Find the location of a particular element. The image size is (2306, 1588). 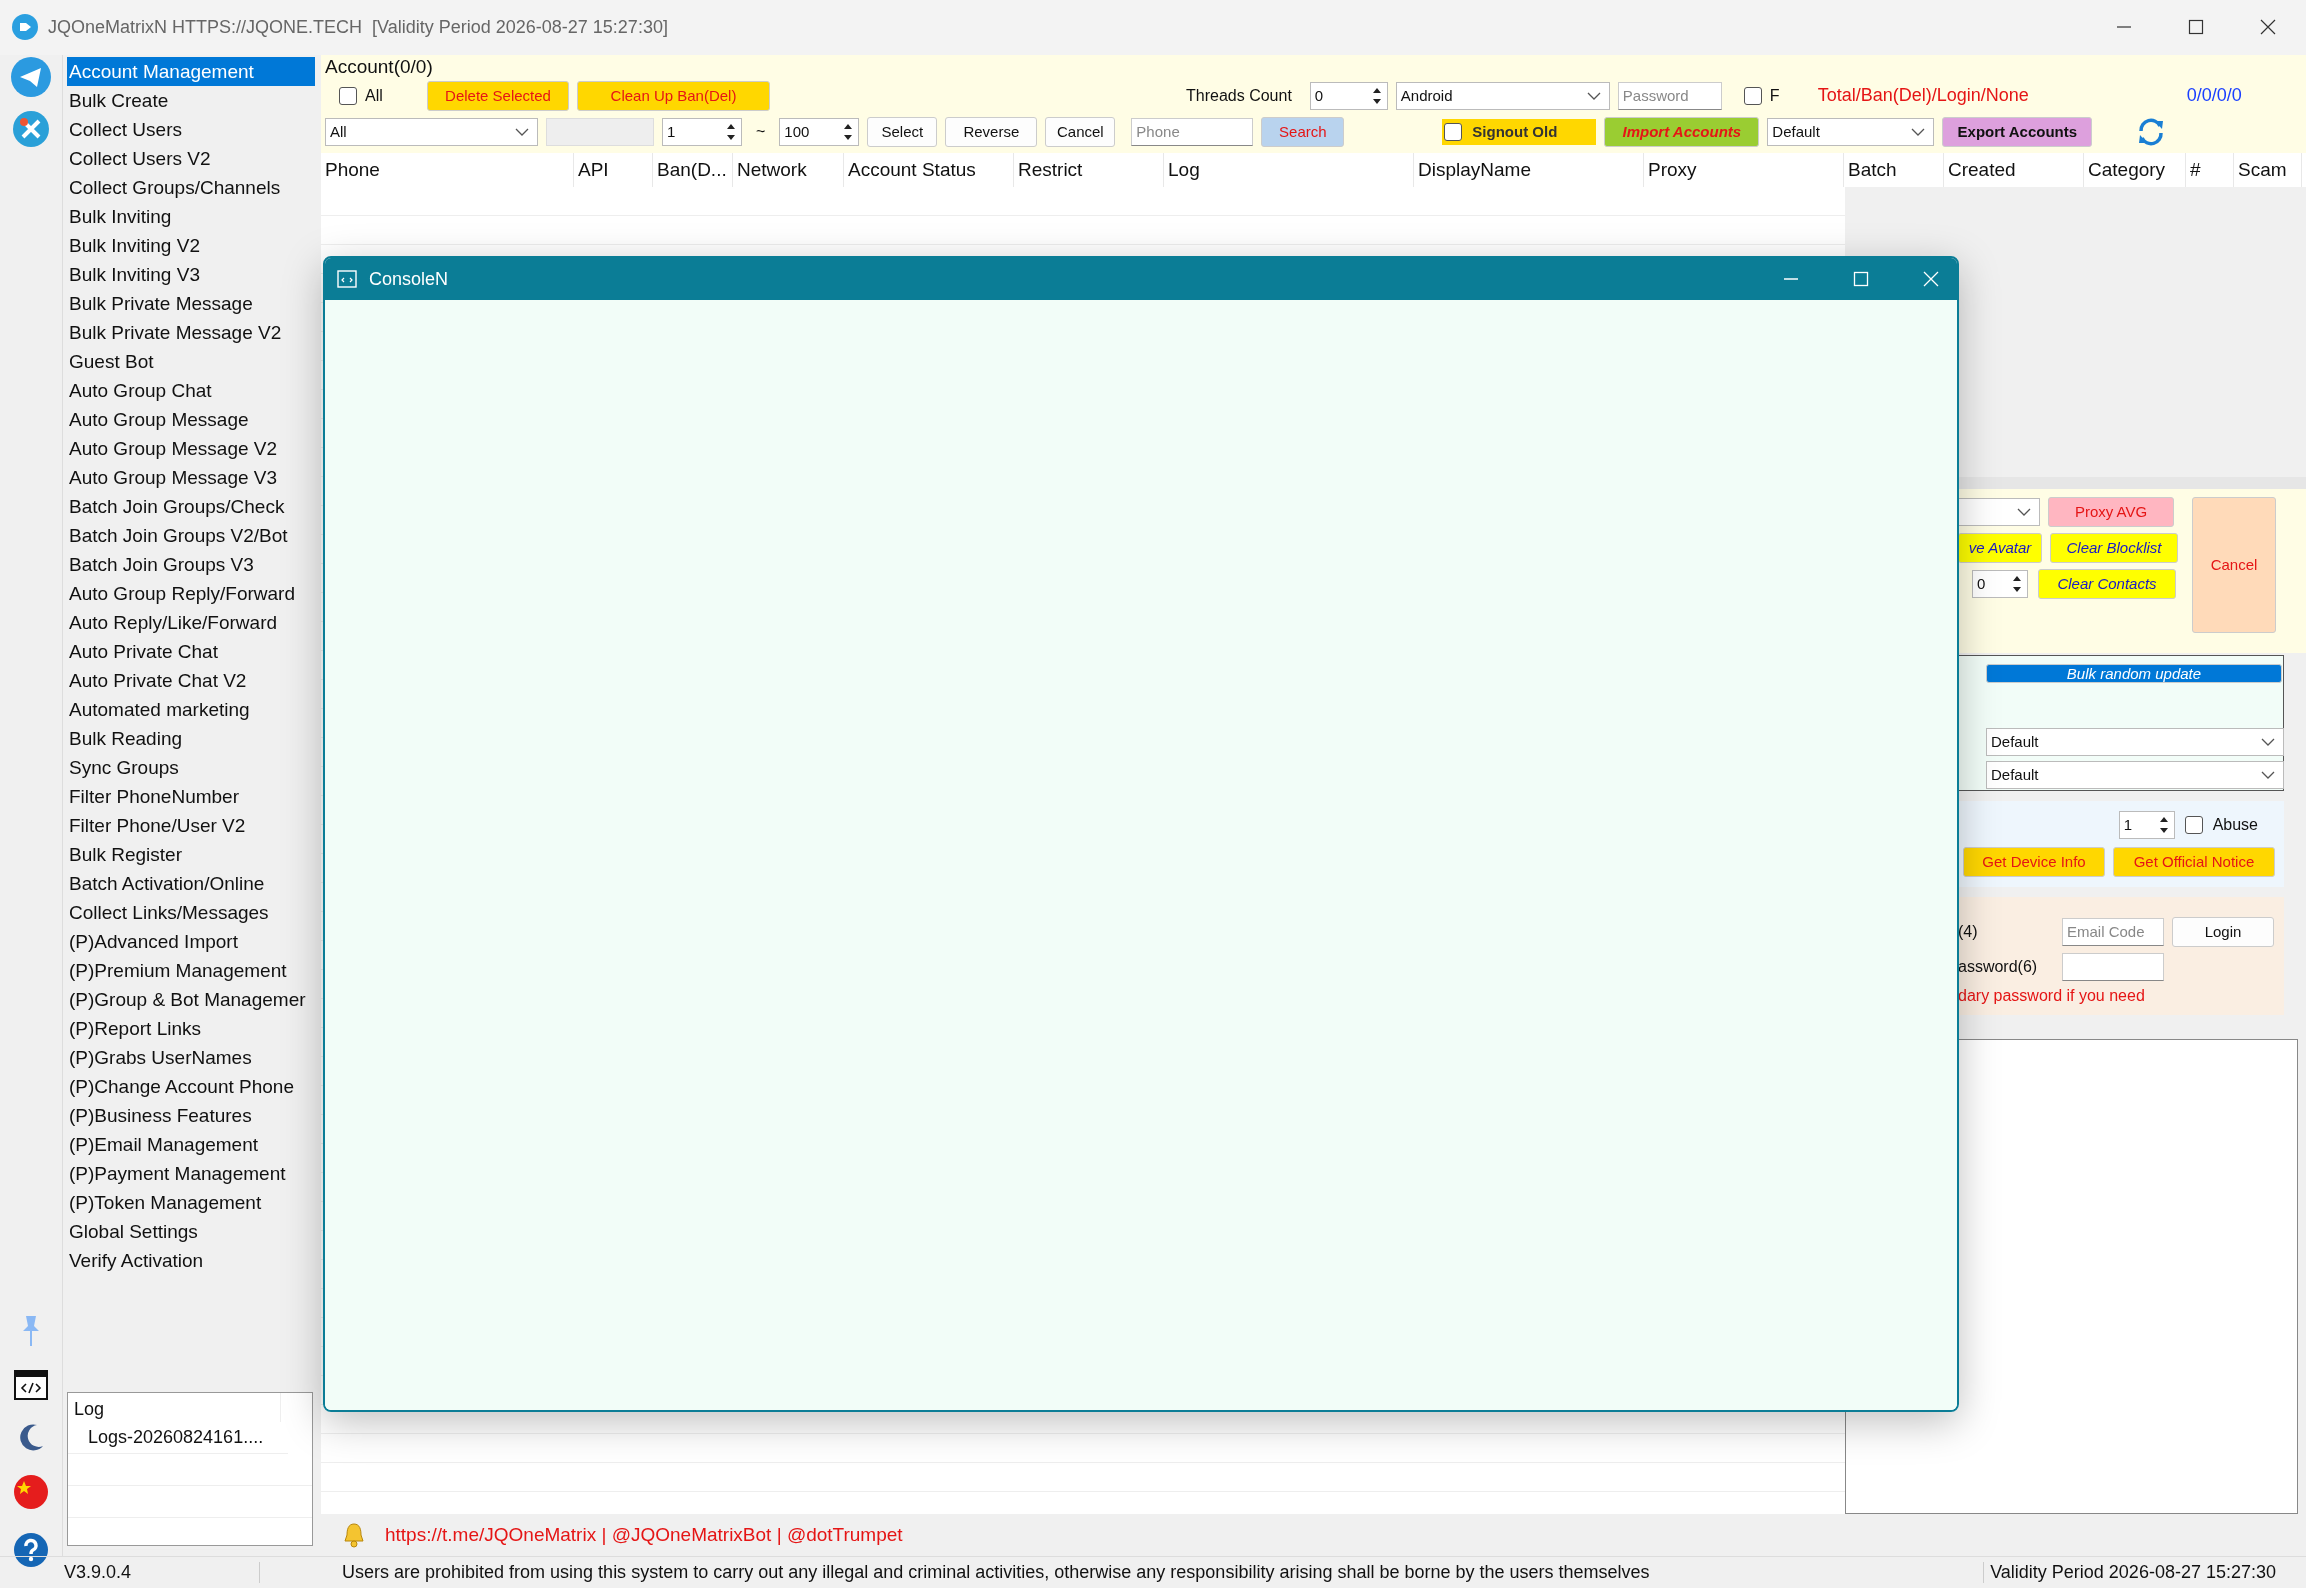

category-dropdown: Default is located at coordinates (1851, 131).